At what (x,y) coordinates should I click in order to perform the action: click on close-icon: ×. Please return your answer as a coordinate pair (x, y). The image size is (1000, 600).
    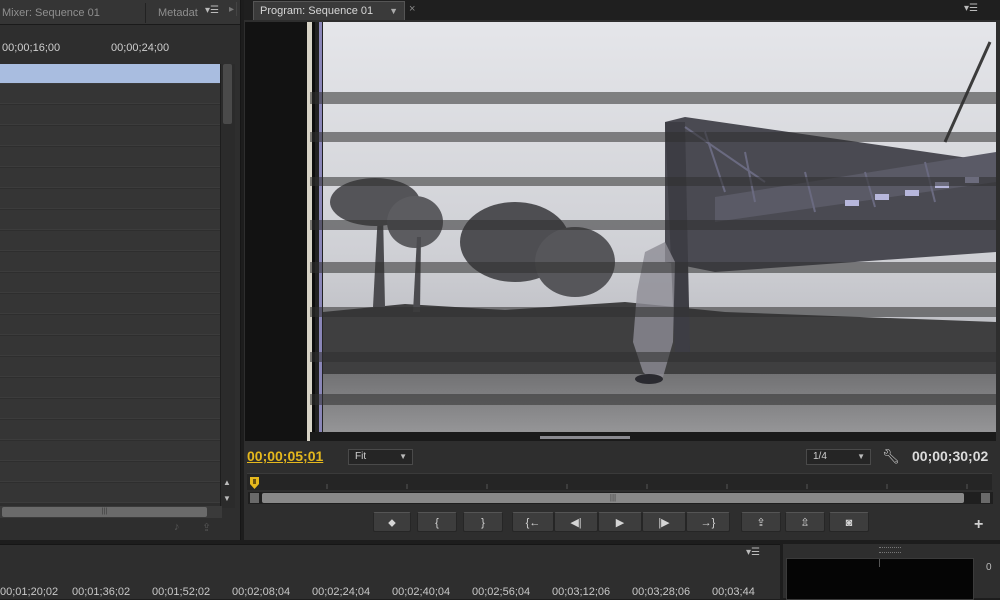
    Looking at the image, I should click on (412, 9).